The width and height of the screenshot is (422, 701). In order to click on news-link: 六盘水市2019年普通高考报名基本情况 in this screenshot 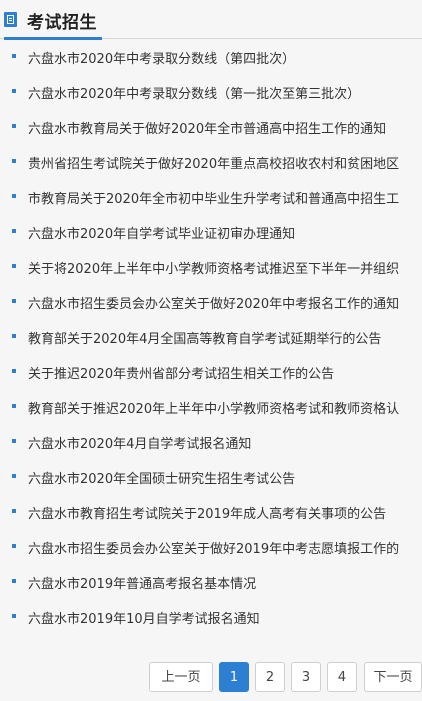, I will do `click(142, 582)`.